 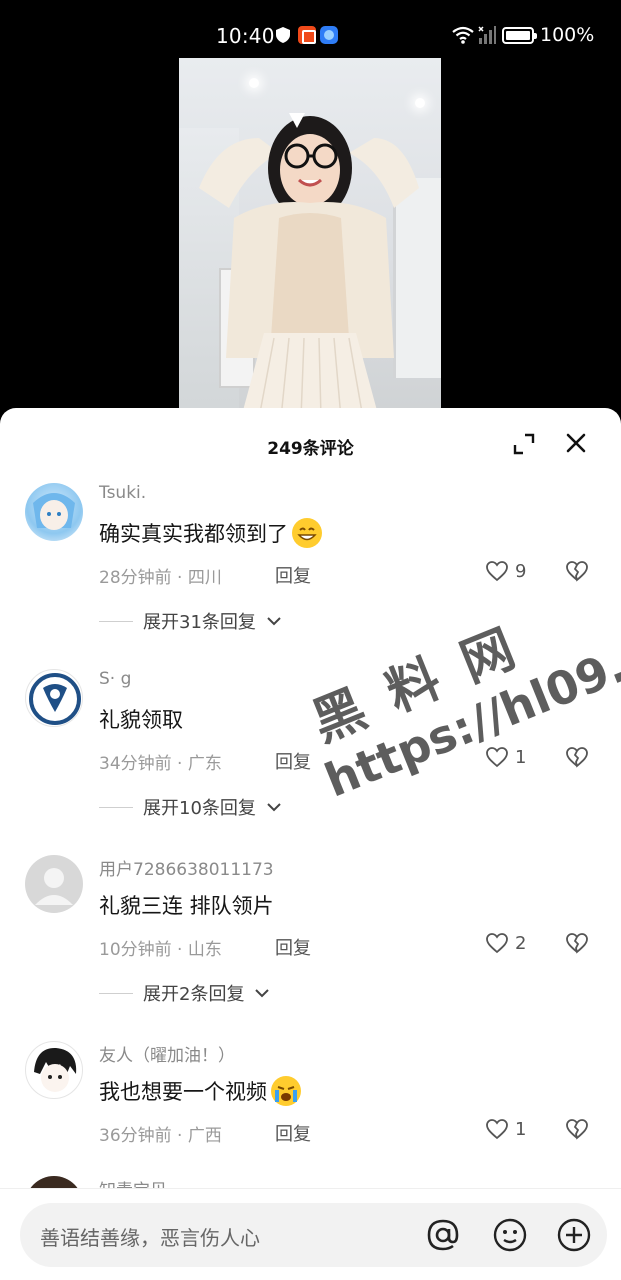 I want to click on comment-text-body: 我也想要一个视频, so click(x=183, y=1092).